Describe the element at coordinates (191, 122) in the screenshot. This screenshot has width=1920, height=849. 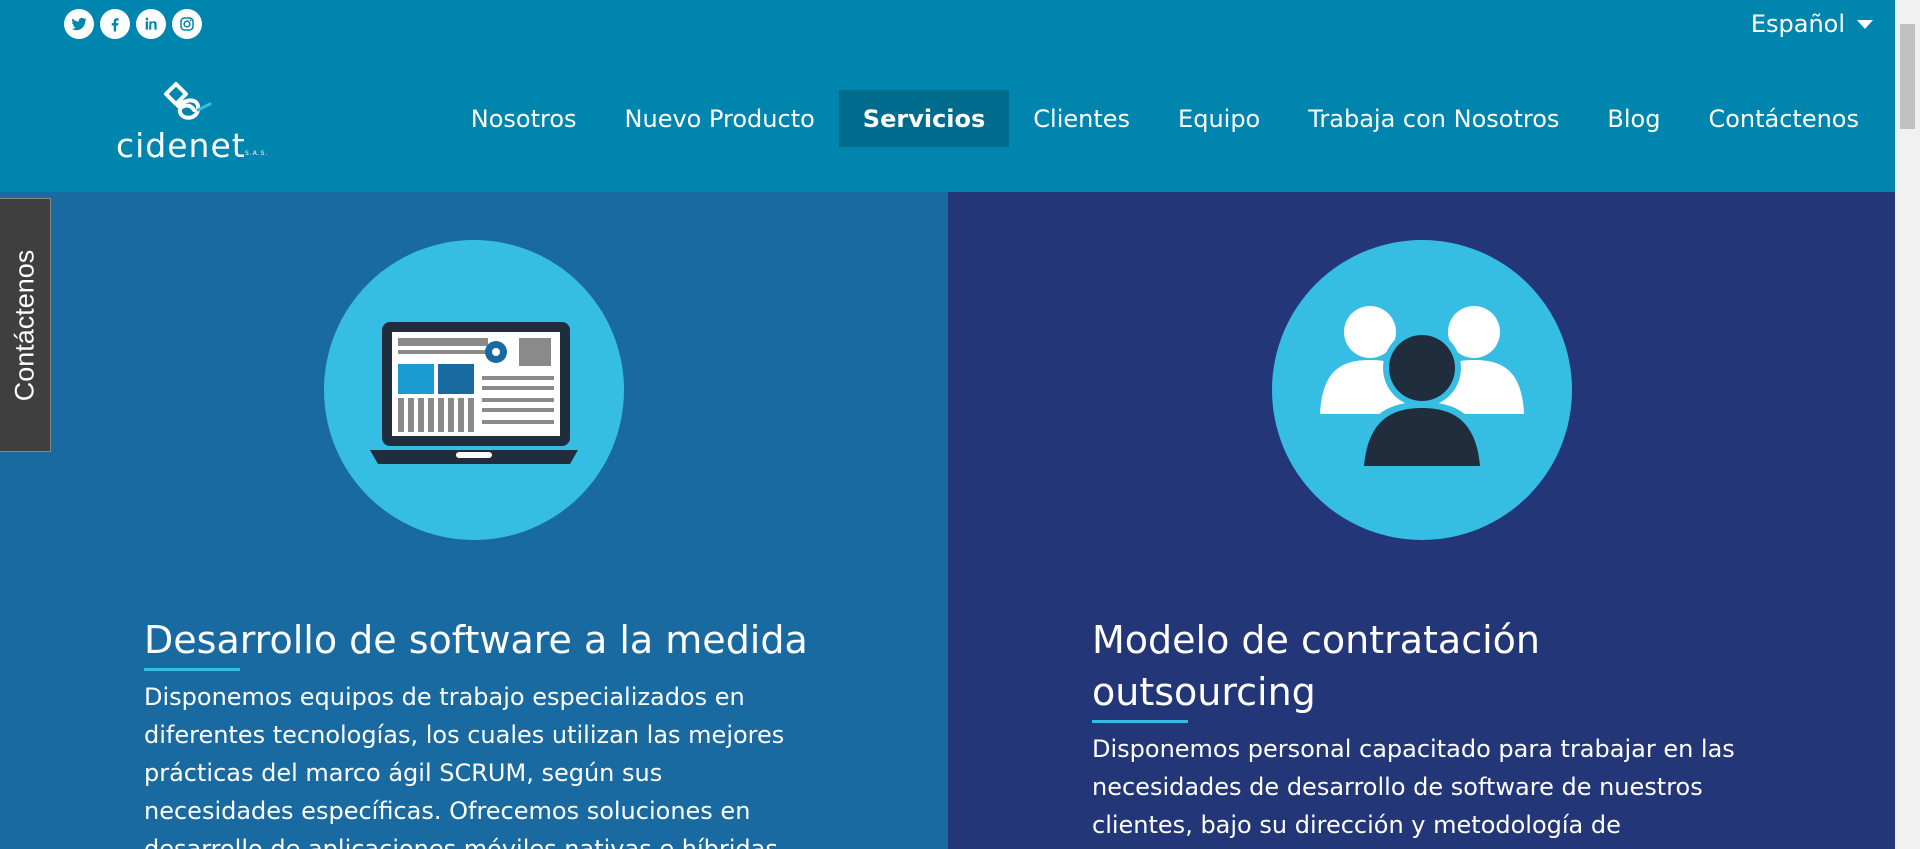
I see `cidenet-logo: cidenet S.A.S.` at that location.